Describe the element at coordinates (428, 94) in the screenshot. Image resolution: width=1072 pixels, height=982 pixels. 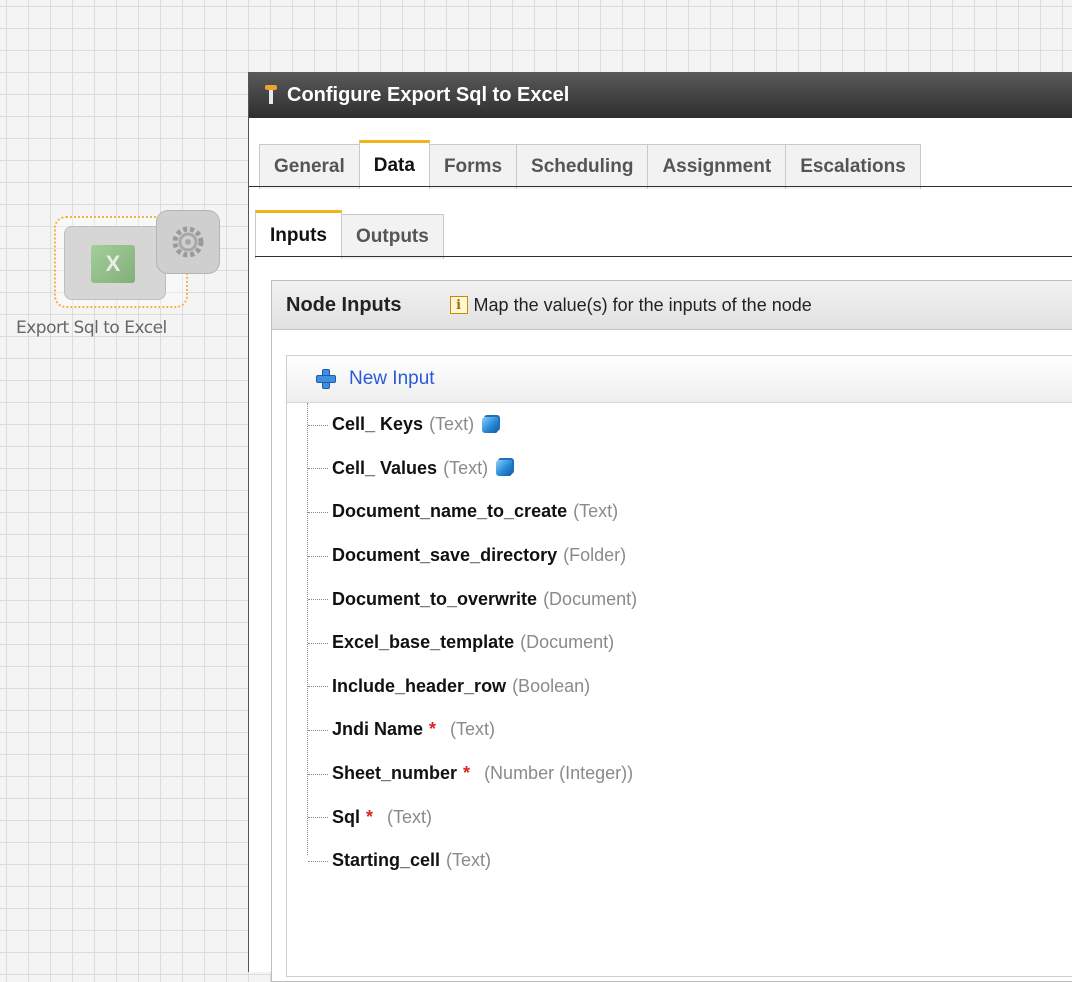
I see `dialog-title: Configure Export Sql to Excel` at that location.